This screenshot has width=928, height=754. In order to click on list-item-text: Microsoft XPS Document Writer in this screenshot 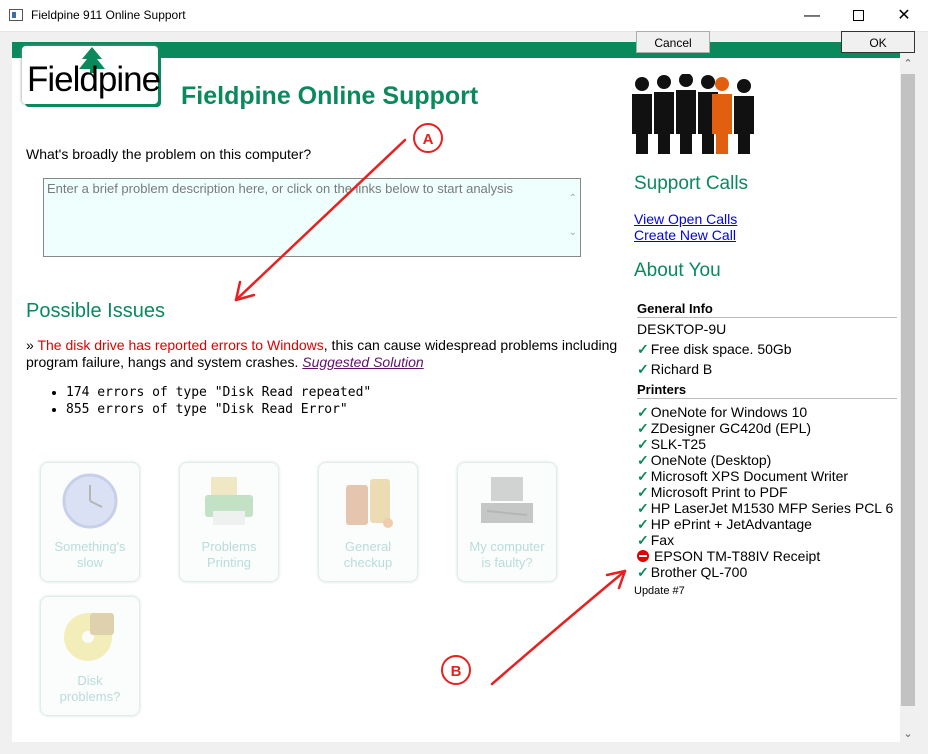, I will do `click(749, 476)`.